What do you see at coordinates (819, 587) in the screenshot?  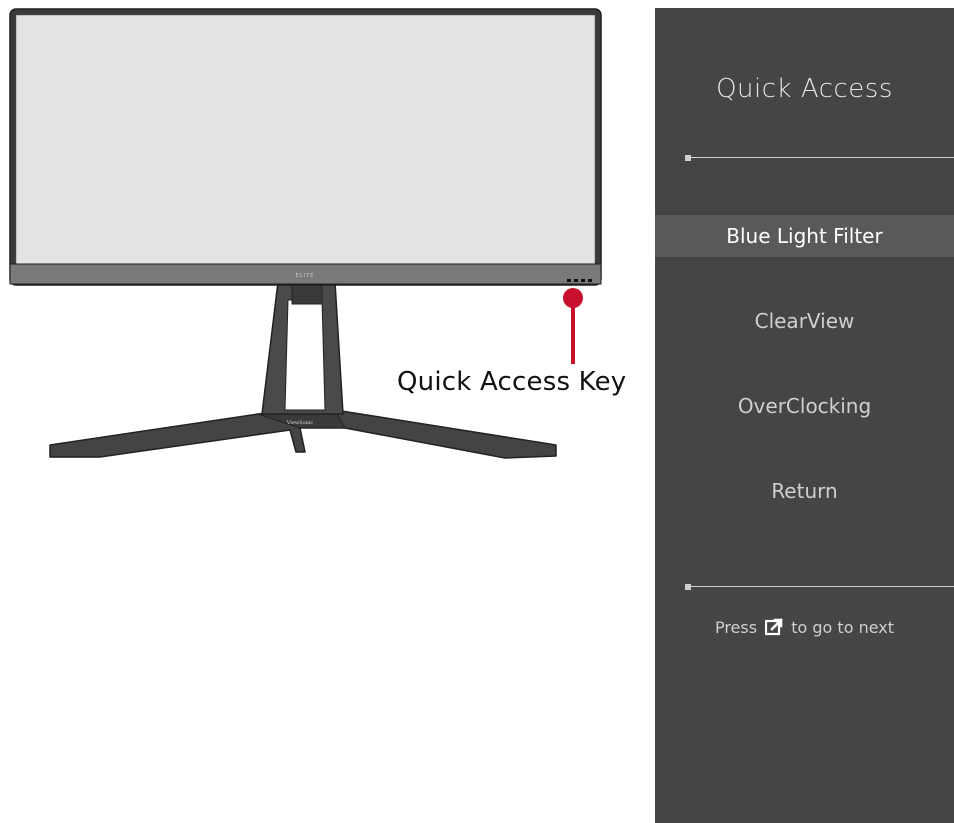 I see `osd-divider-bottom` at bounding box center [819, 587].